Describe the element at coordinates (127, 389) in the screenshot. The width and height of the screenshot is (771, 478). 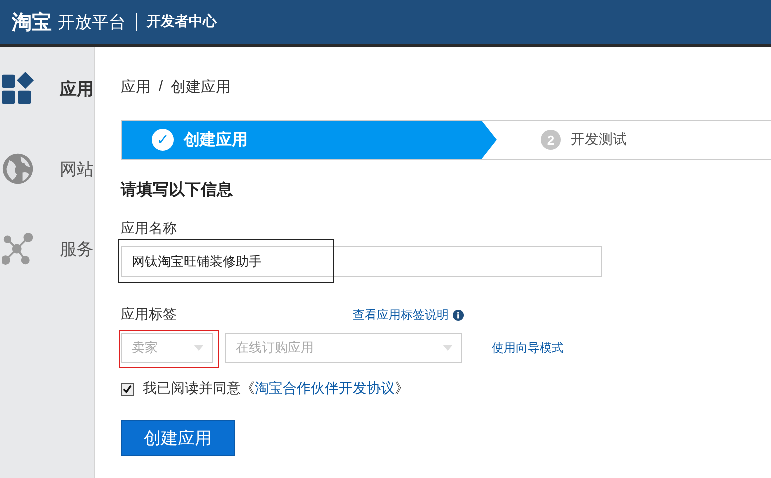
I see `agree-checkbox` at that location.